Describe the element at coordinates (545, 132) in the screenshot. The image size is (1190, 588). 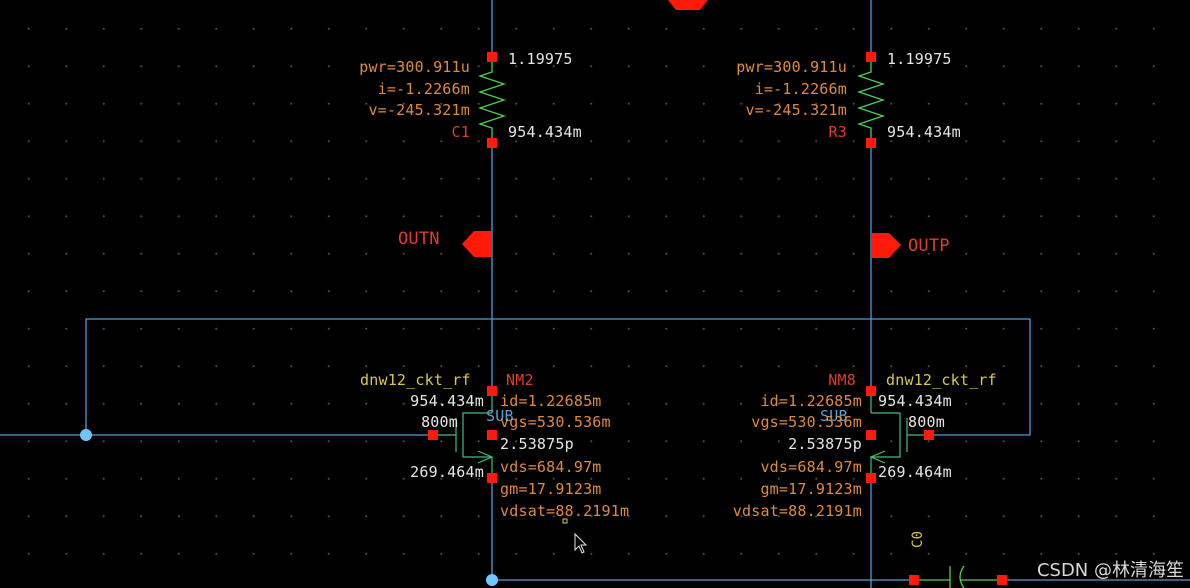
I see `left-resistor-bottom-voltage: 954.434m` at that location.